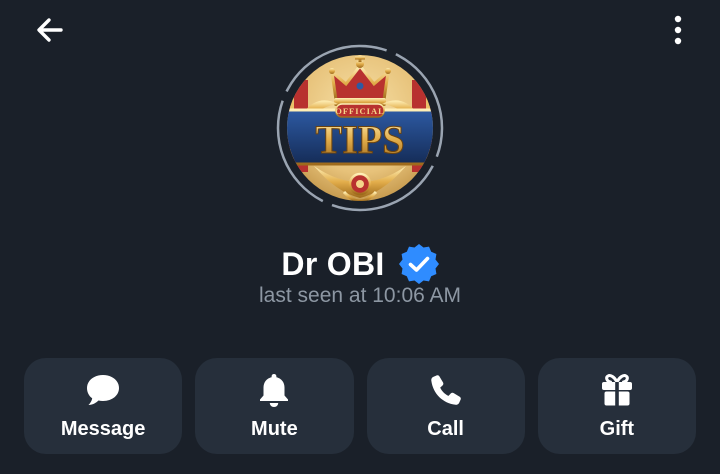 The width and height of the screenshot is (720, 474). I want to click on gift-label: Gift, so click(617, 429).